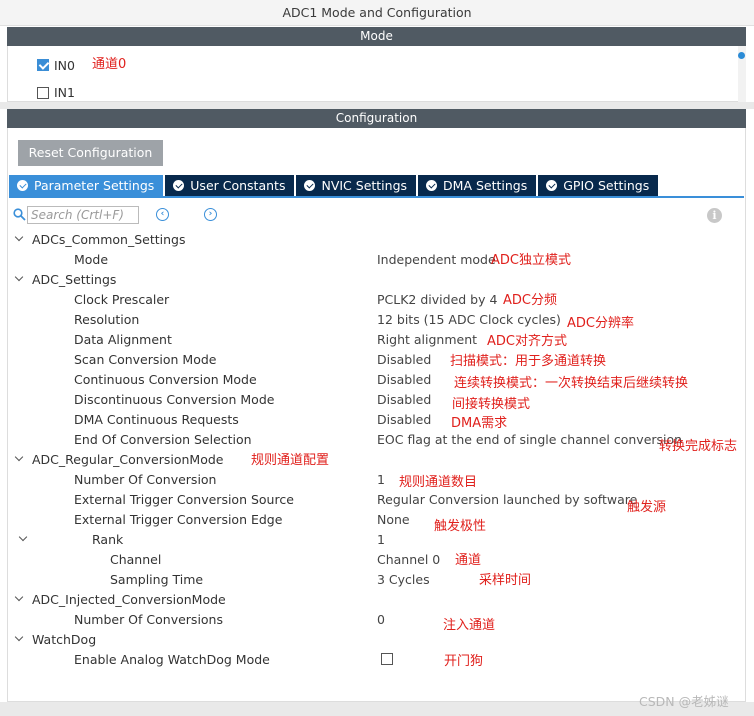 The image size is (754, 716). What do you see at coordinates (387, 659) in the screenshot?
I see `enable-watchdog-checkbox` at bounding box center [387, 659].